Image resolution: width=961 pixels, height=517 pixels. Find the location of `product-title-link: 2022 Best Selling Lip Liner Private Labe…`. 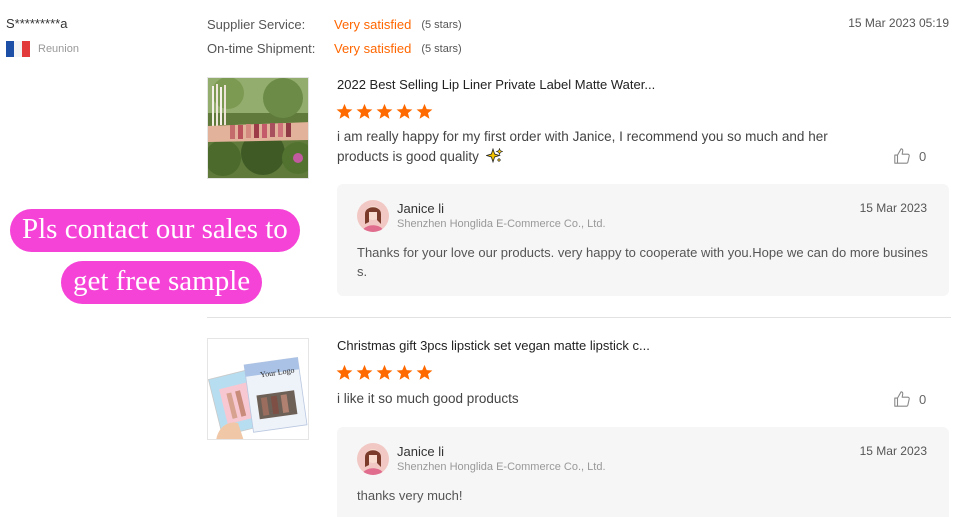

product-title-link: 2022 Best Selling Lip Liner Private Labe… is located at coordinates (496, 84).